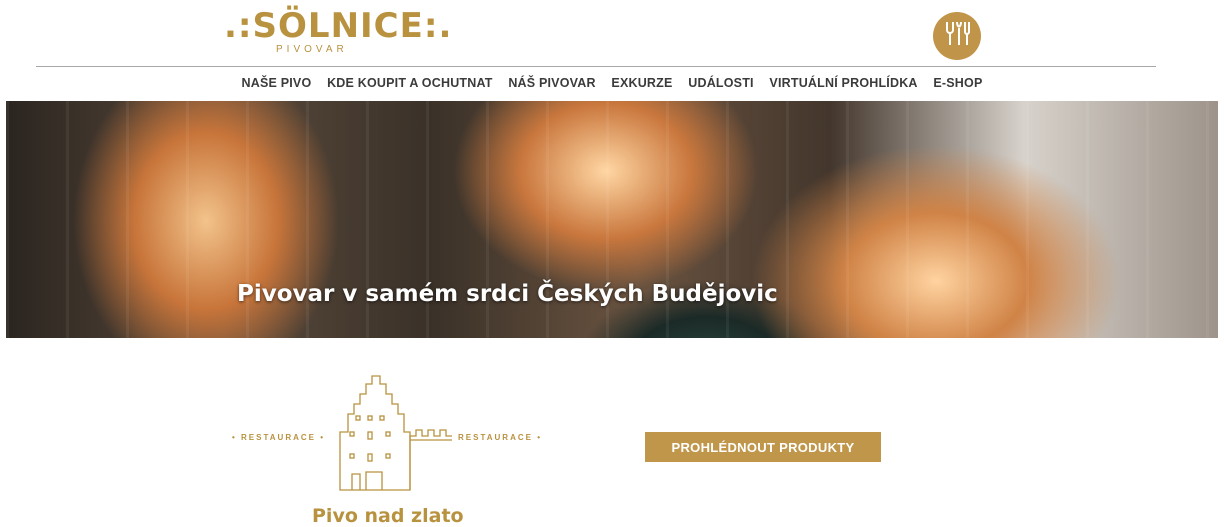 This screenshot has width=1224, height=527. I want to click on header-divider, so click(596, 66).